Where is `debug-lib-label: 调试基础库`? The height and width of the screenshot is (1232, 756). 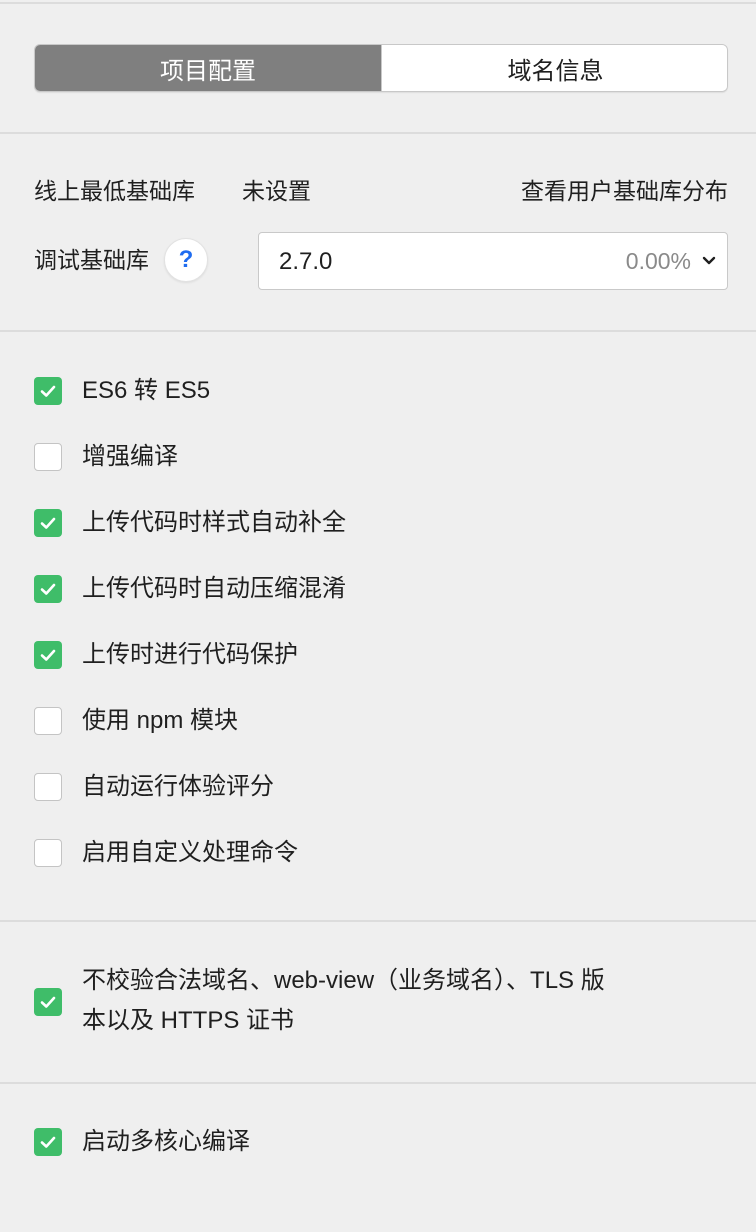
debug-lib-label: 调试基础库 is located at coordinates (91, 260).